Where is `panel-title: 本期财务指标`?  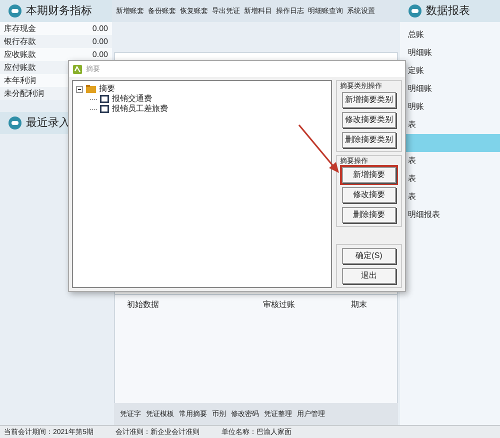 panel-title: 本期财务指标 is located at coordinates (59, 11).